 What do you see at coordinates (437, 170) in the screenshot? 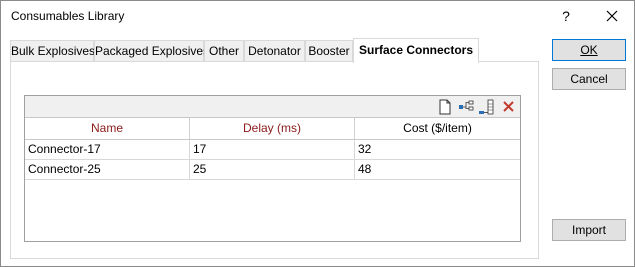
I see `cell-cost: 48` at bounding box center [437, 170].